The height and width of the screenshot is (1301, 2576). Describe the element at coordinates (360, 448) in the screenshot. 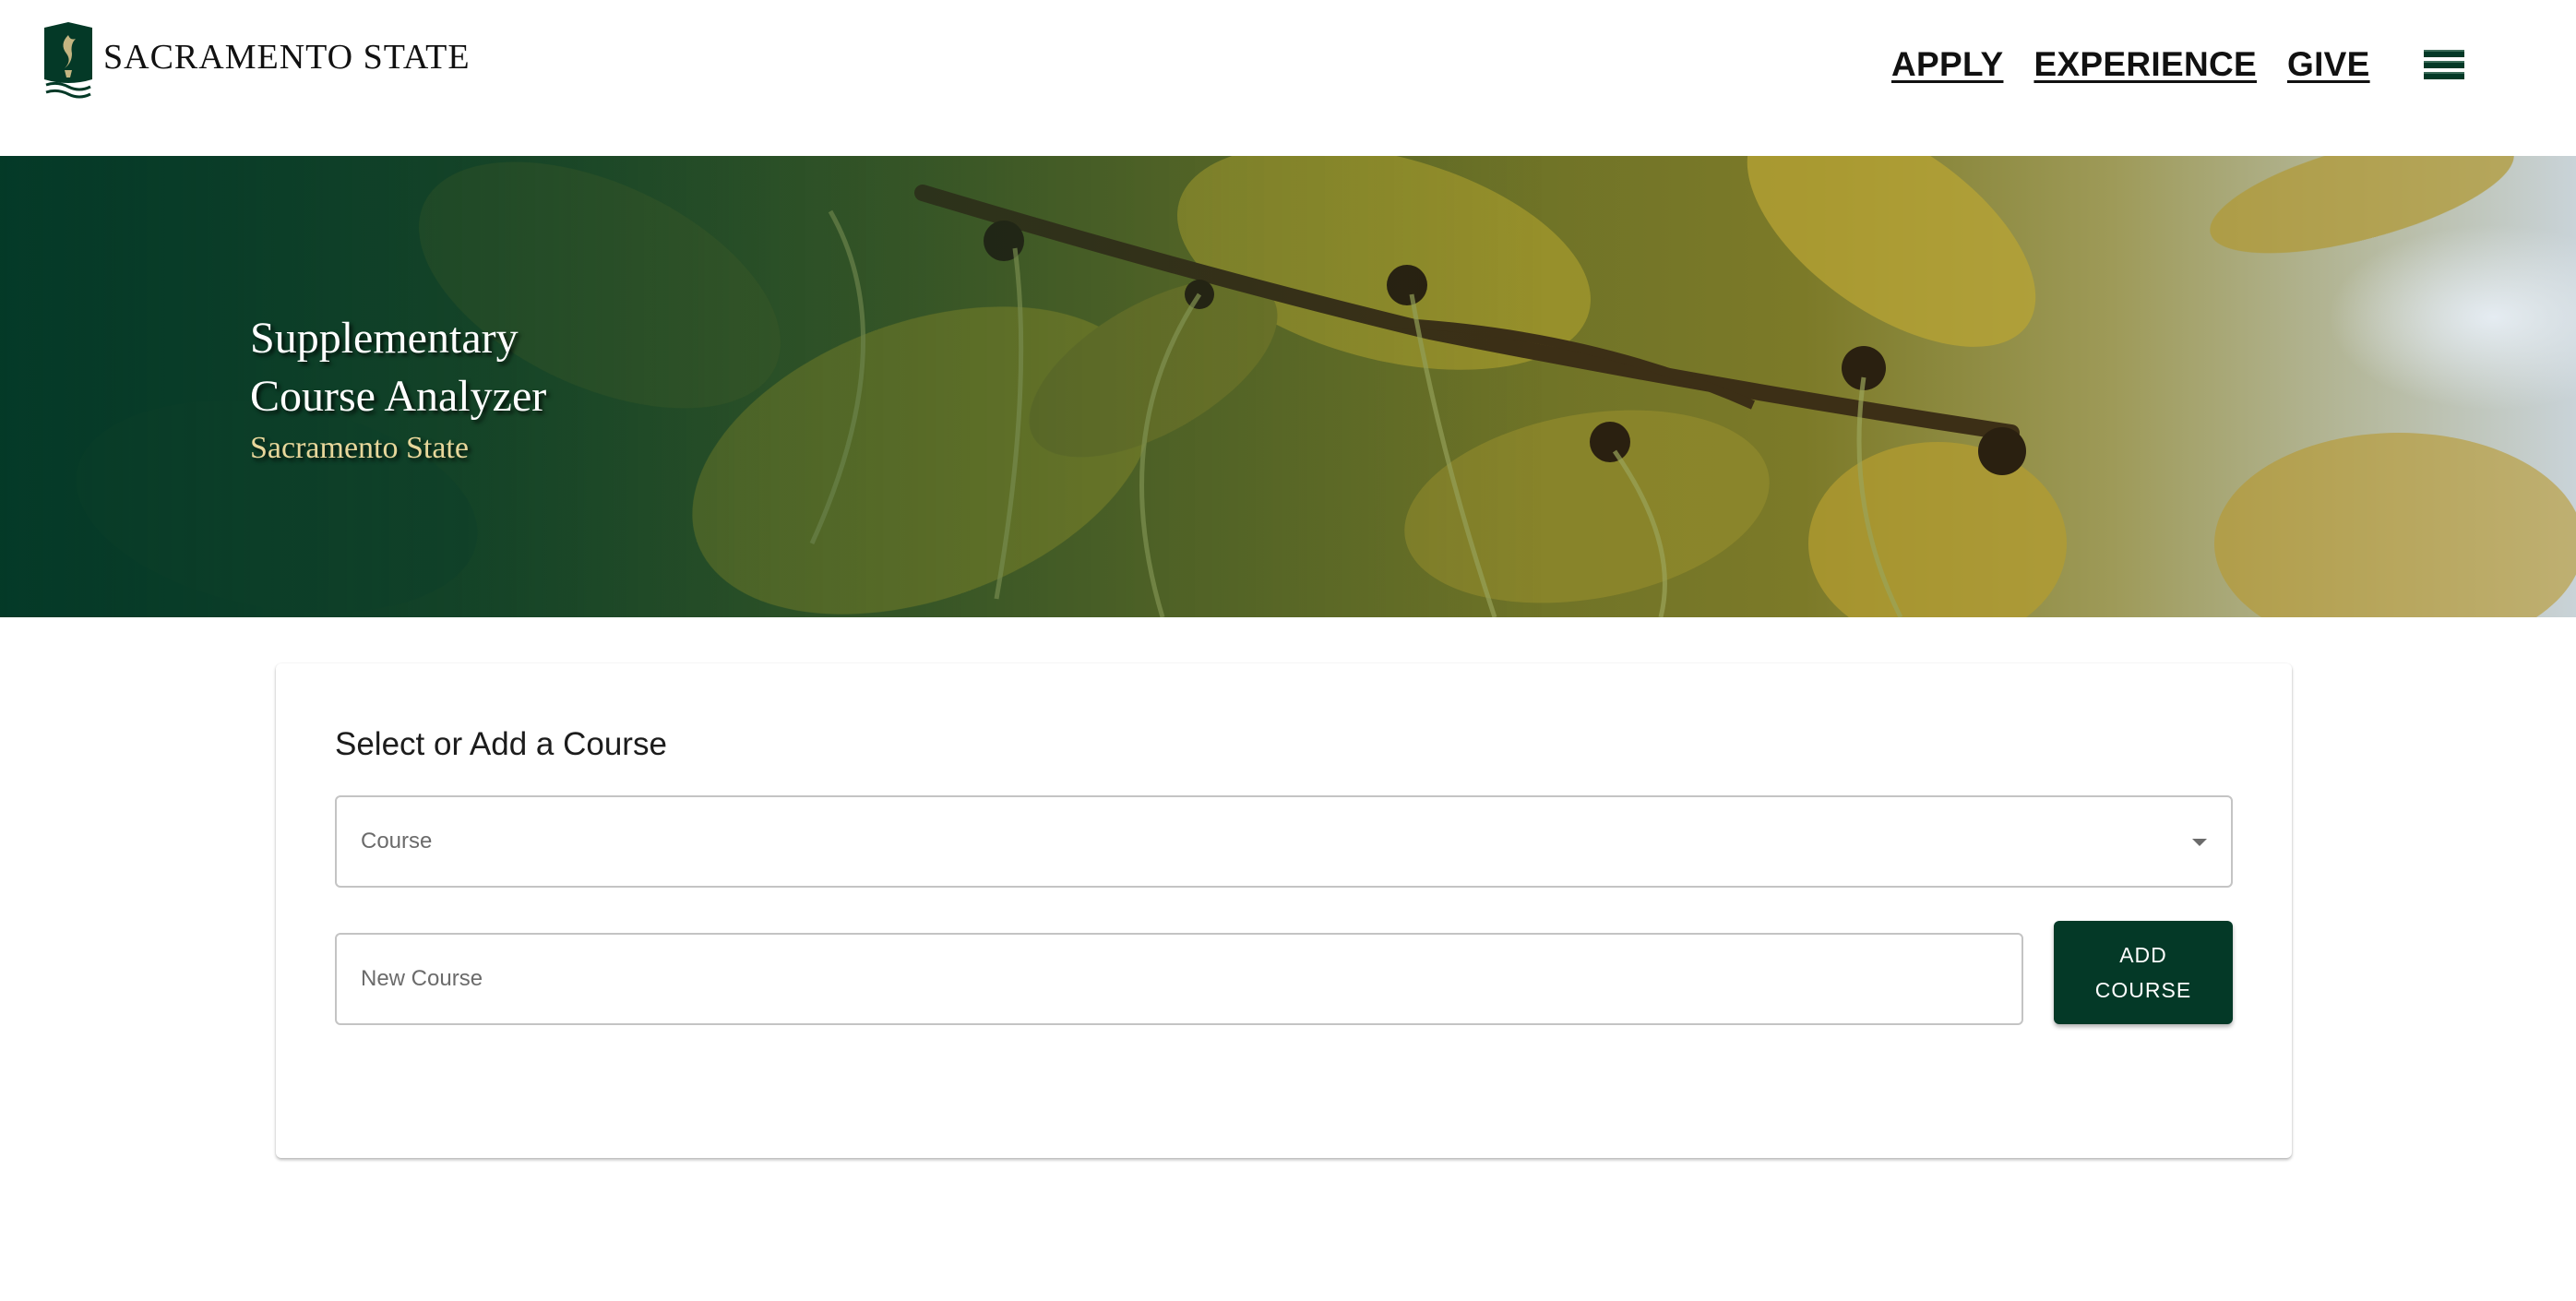

I see `page-subtitle: Sacramento State` at that location.